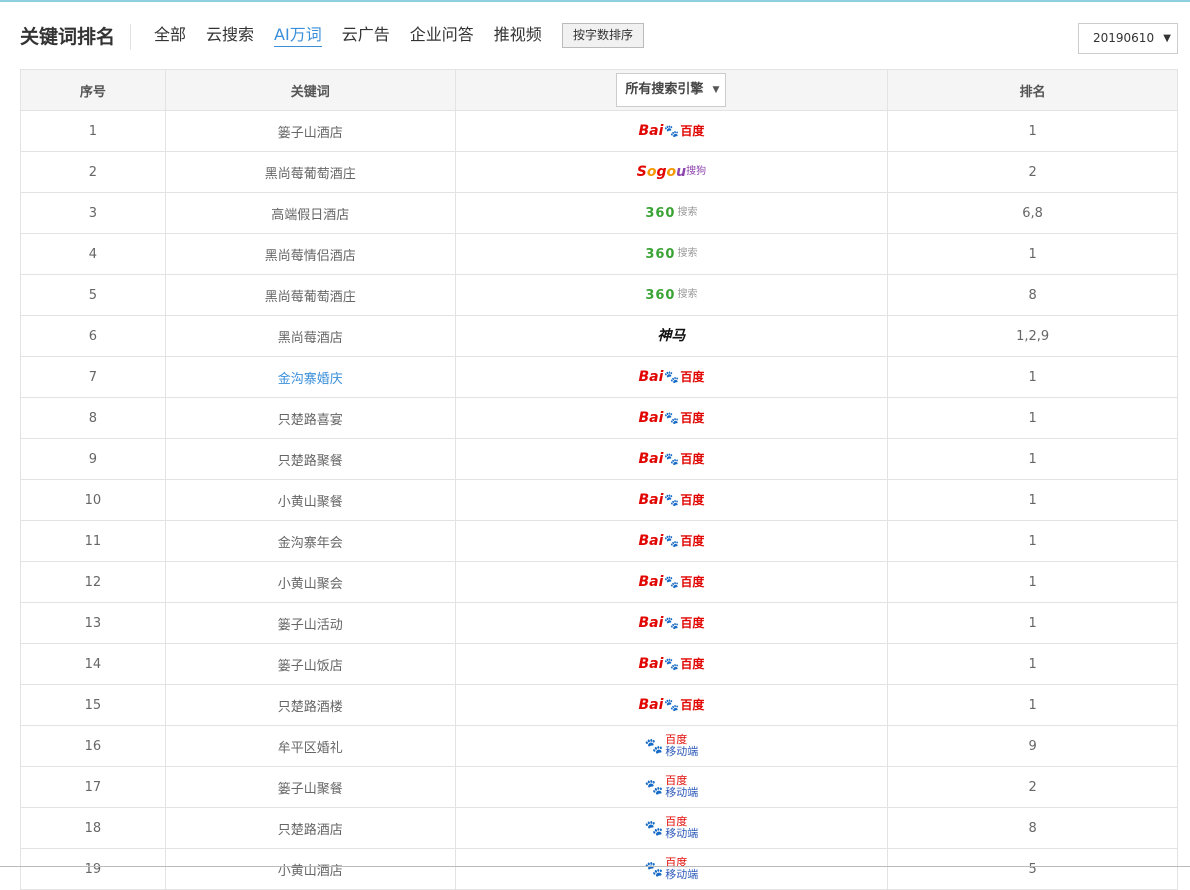  I want to click on shenma-logo-icon: 神马, so click(671, 336).